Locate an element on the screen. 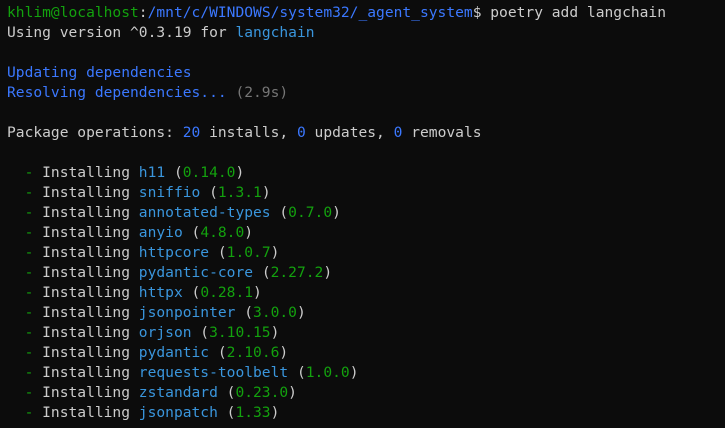 The image size is (725, 428). prompt-path: /mnt/c/WINDOWS/system32/_agent_system is located at coordinates (310, 12).